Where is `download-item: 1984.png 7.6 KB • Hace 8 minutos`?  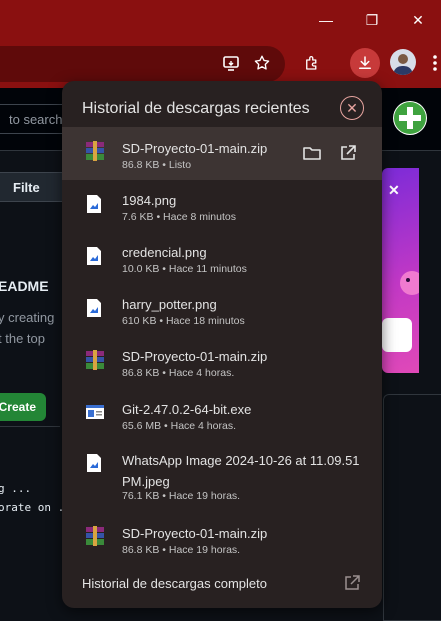
download-item: 1984.png 7.6 KB • Hace 8 minutos is located at coordinates (222, 207).